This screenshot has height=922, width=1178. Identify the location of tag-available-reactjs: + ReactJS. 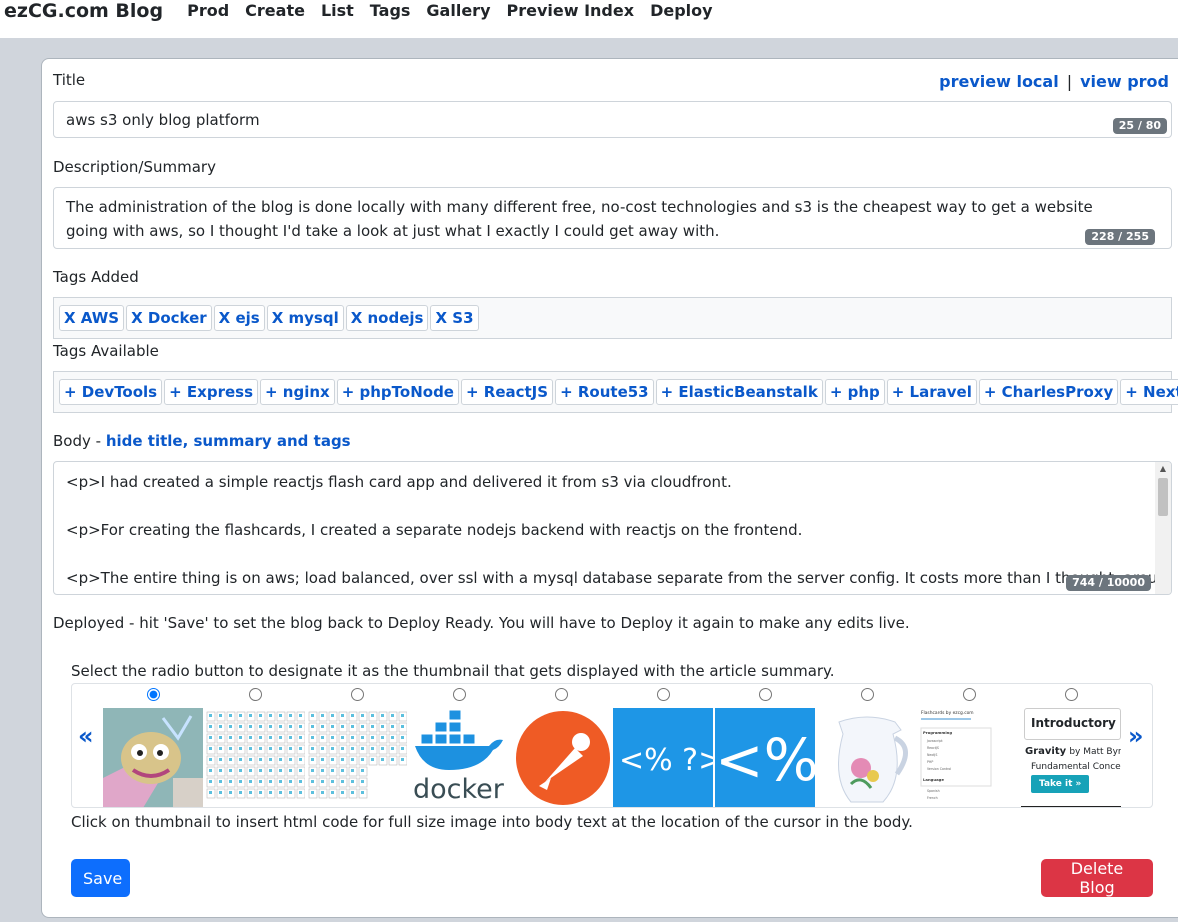
(507, 392).